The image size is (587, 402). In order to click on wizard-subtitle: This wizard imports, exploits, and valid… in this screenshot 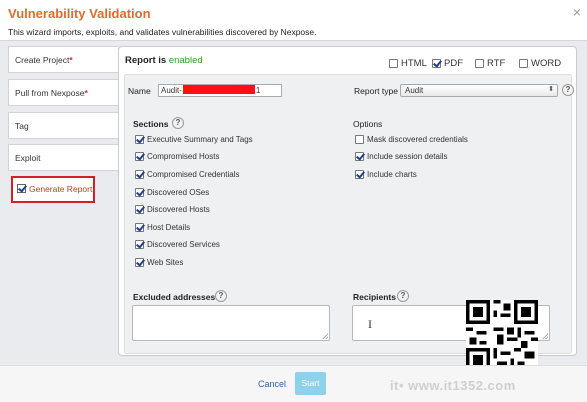, I will do `click(162, 32)`.